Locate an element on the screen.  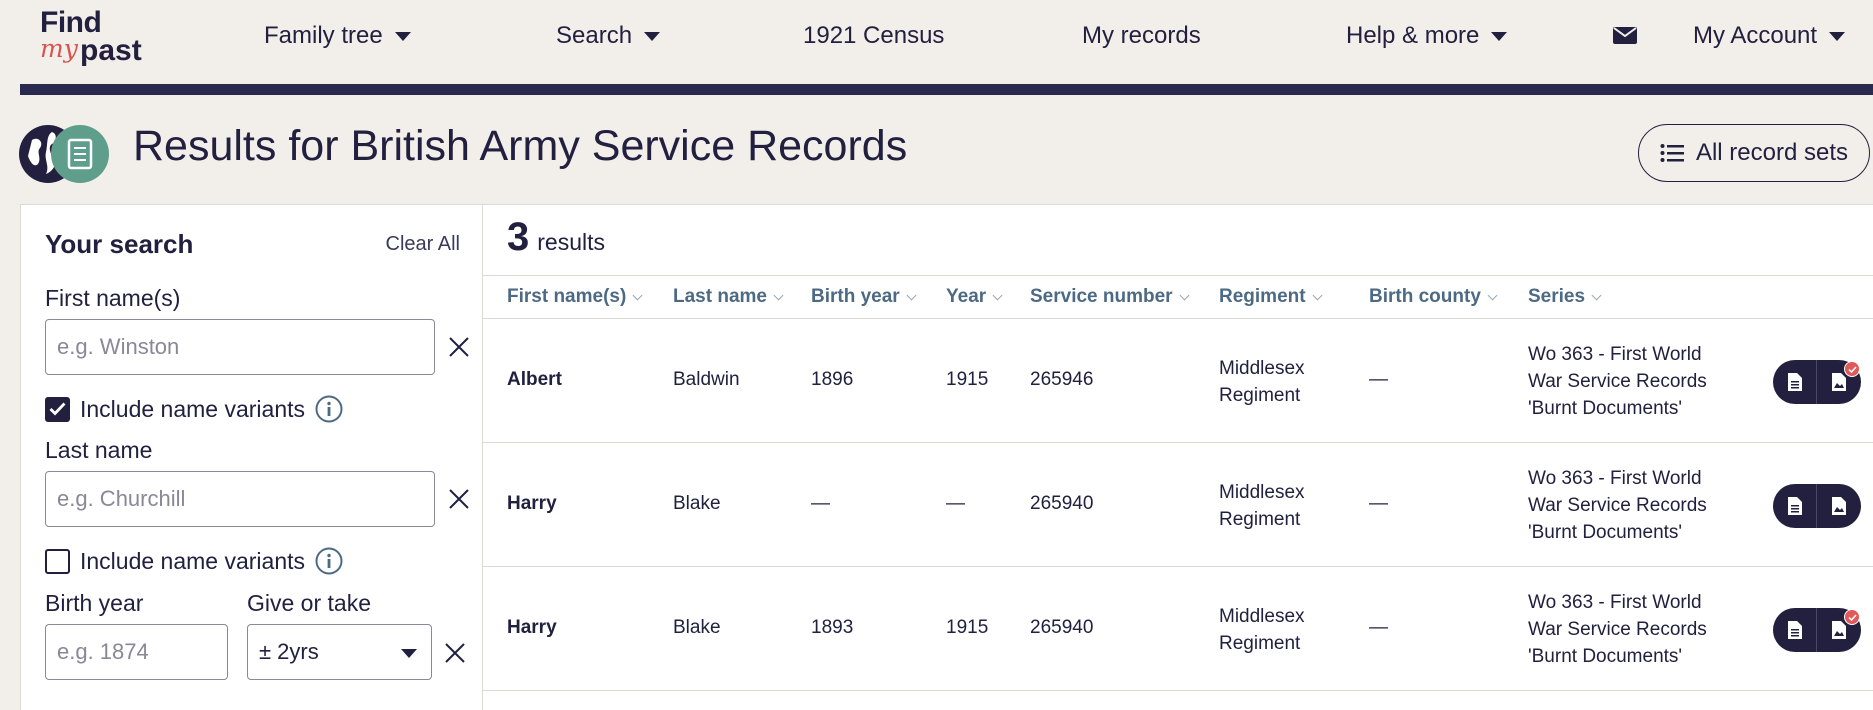
birth-year-input is located at coordinates (136, 652).